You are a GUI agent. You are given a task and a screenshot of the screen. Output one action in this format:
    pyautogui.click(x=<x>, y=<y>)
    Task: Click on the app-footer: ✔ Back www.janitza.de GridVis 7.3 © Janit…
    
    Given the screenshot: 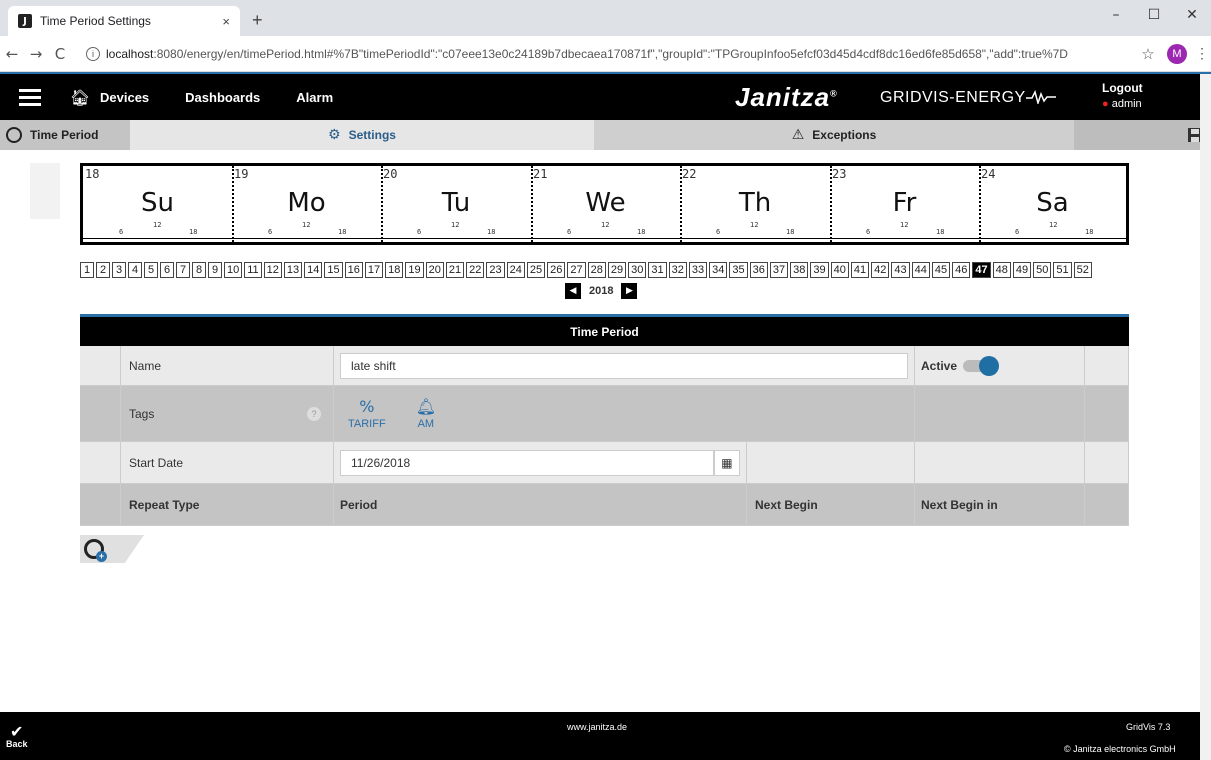 What is the action you would take?
    pyautogui.click(x=600, y=736)
    